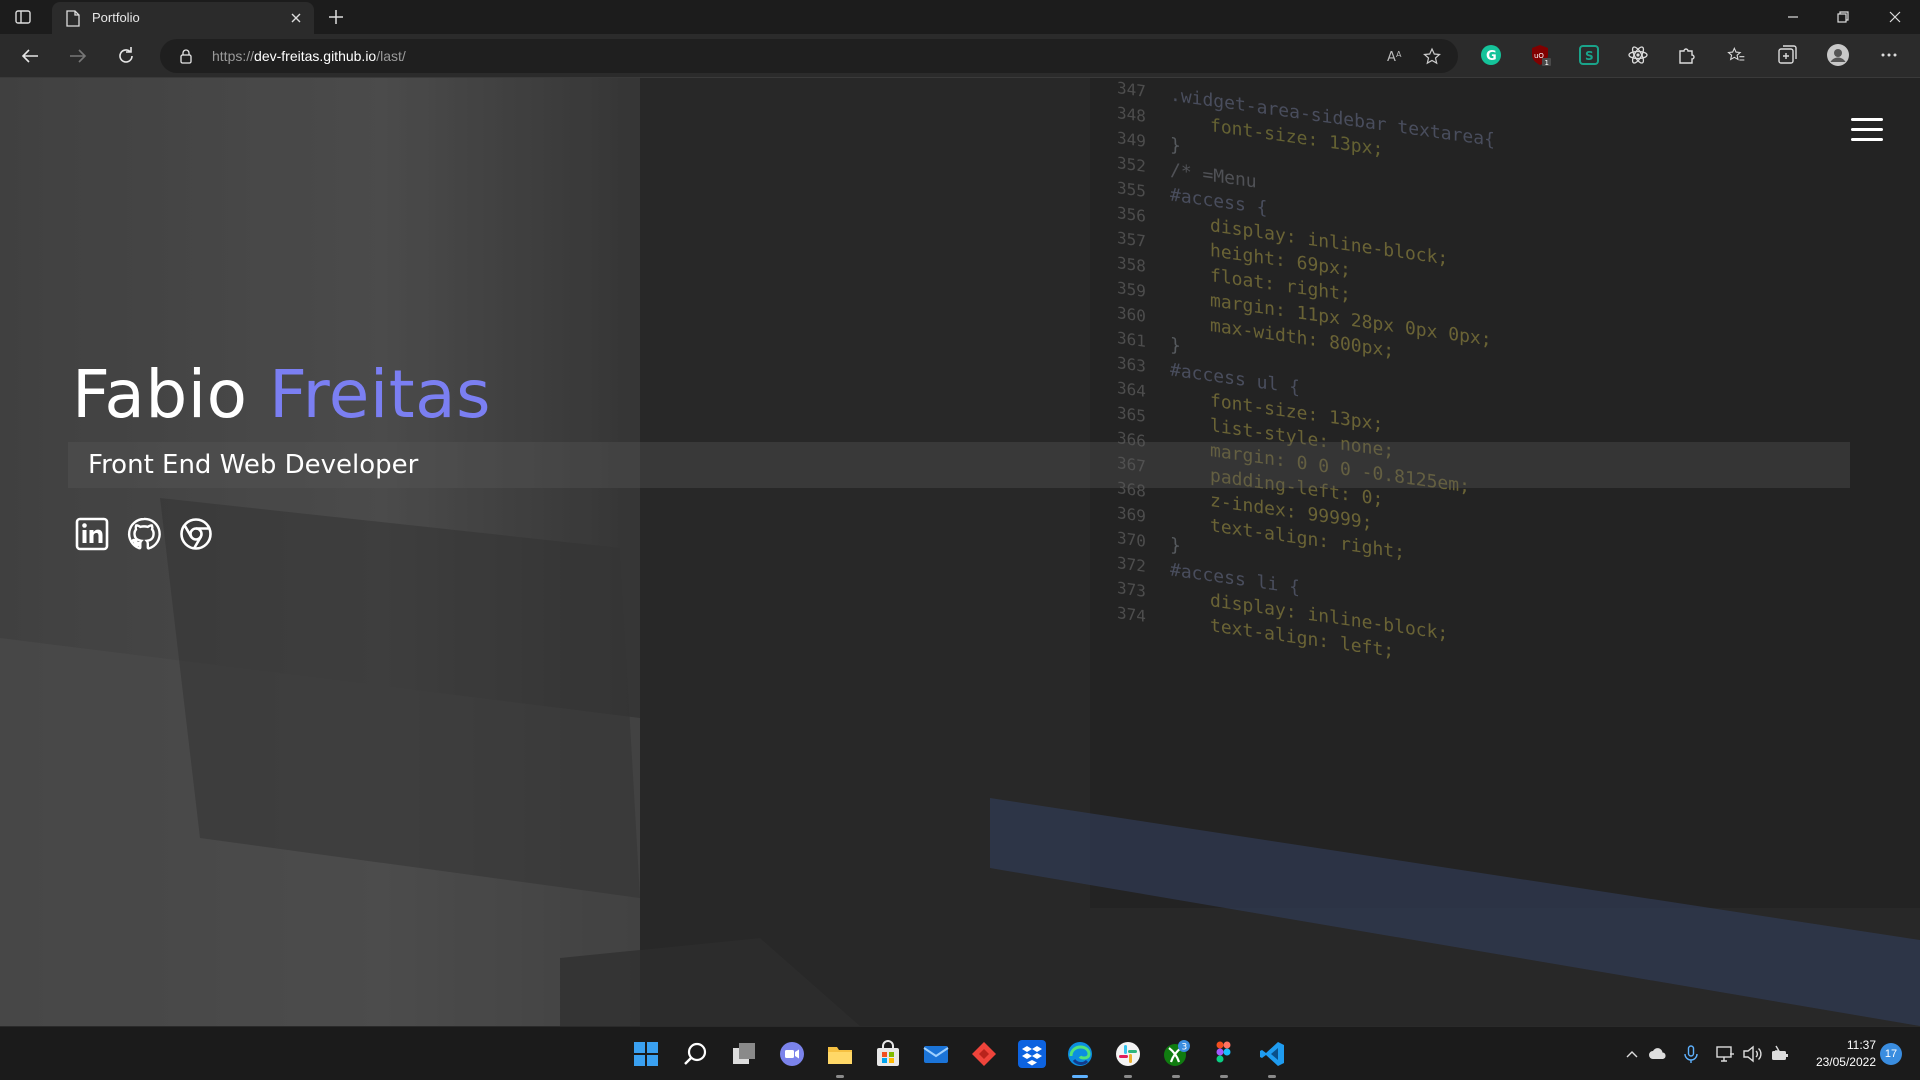  What do you see at coordinates (1725, 1054) in the screenshot?
I see `network-icon` at bounding box center [1725, 1054].